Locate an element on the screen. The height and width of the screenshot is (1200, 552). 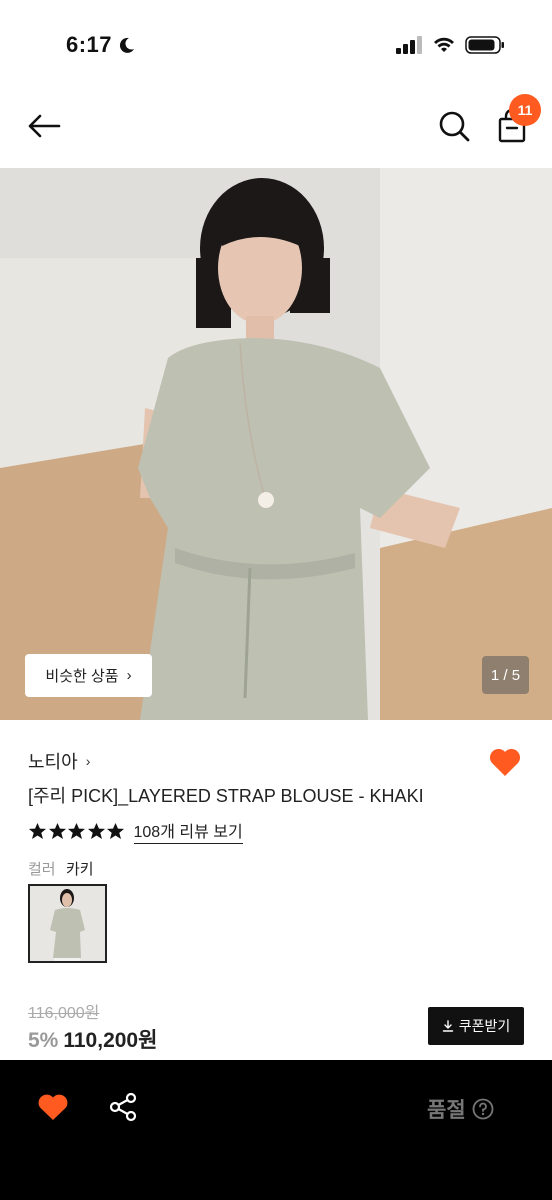
download-icon is located at coordinates (447, 1026).